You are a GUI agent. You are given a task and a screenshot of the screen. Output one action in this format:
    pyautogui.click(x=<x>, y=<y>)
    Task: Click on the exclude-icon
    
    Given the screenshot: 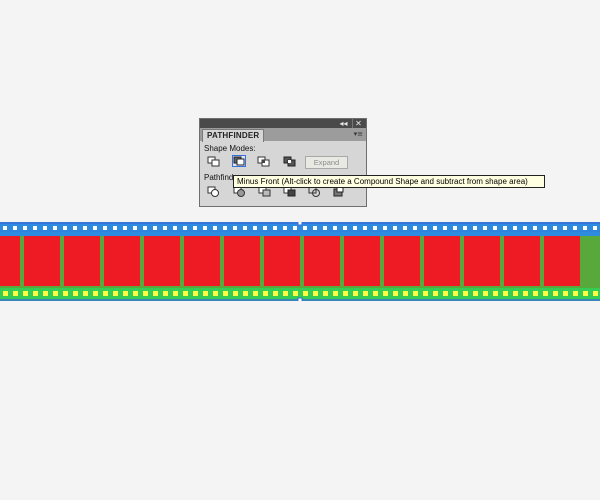 What is the action you would take?
    pyautogui.click(x=290, y=162)
    